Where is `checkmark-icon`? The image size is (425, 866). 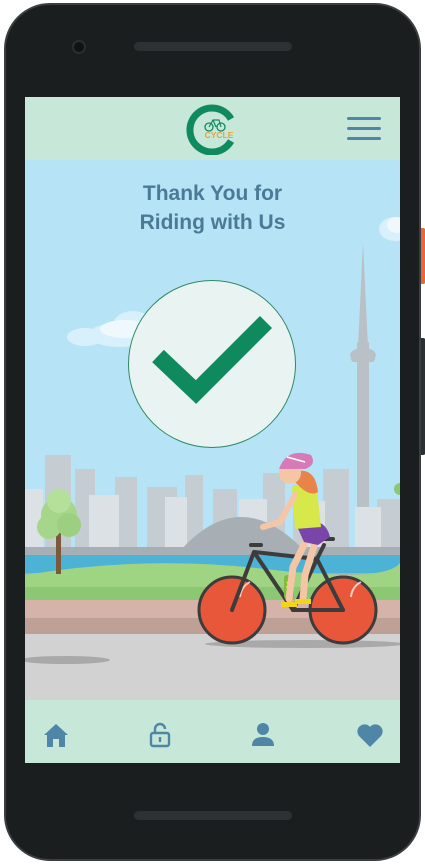 checkmark-icon is located at coordinates (212, 359).